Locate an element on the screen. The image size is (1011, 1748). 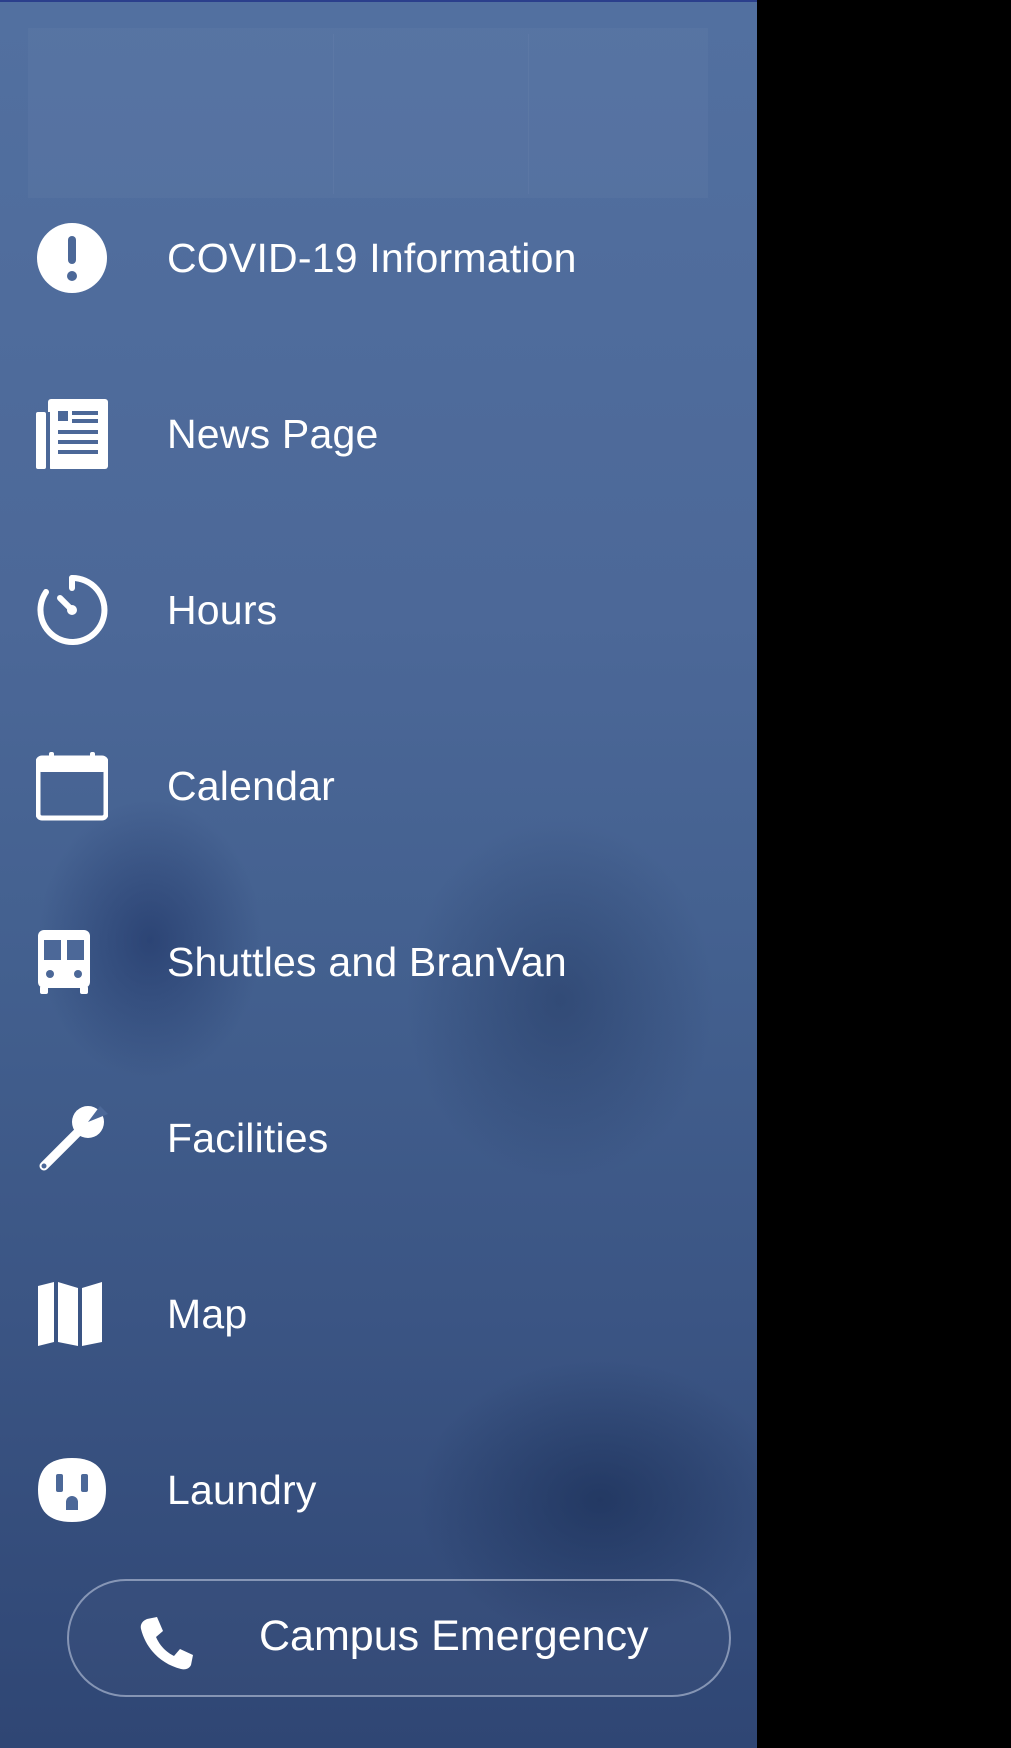
status-strip is located at coordinates (378, 1).